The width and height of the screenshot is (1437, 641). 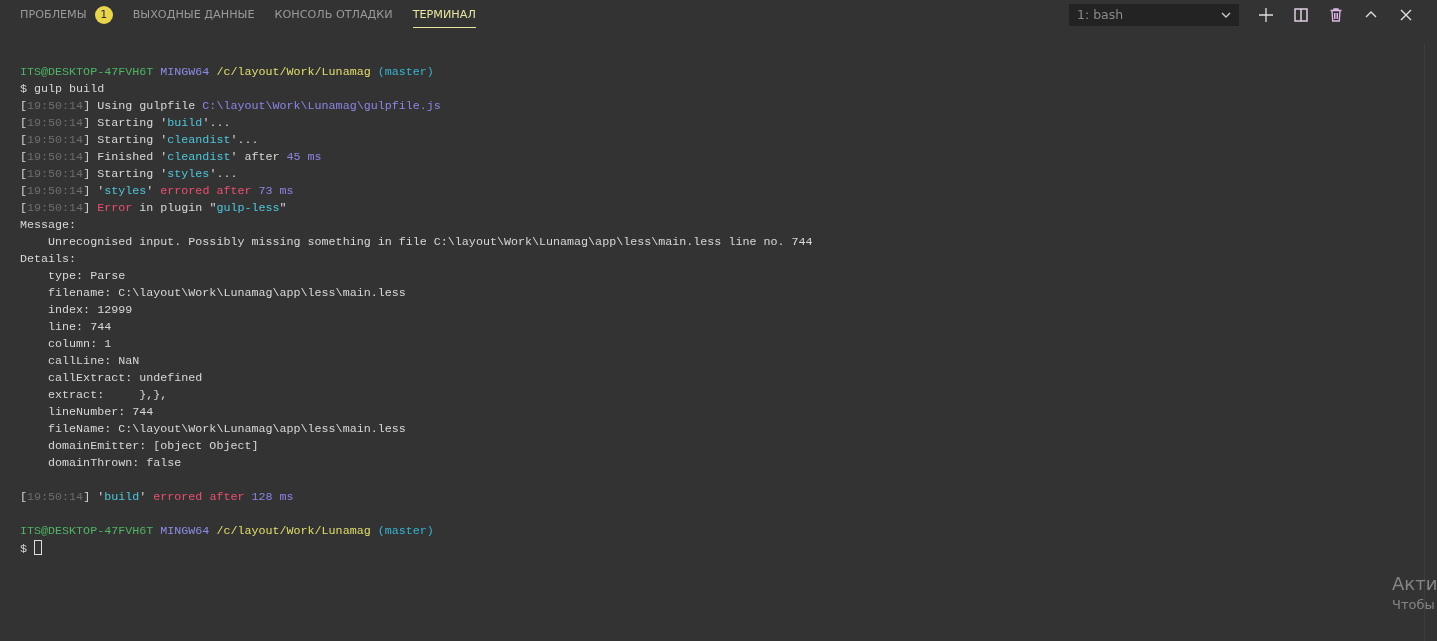 I want to click on terminal-line: Details:, so click(x=48, y=259).